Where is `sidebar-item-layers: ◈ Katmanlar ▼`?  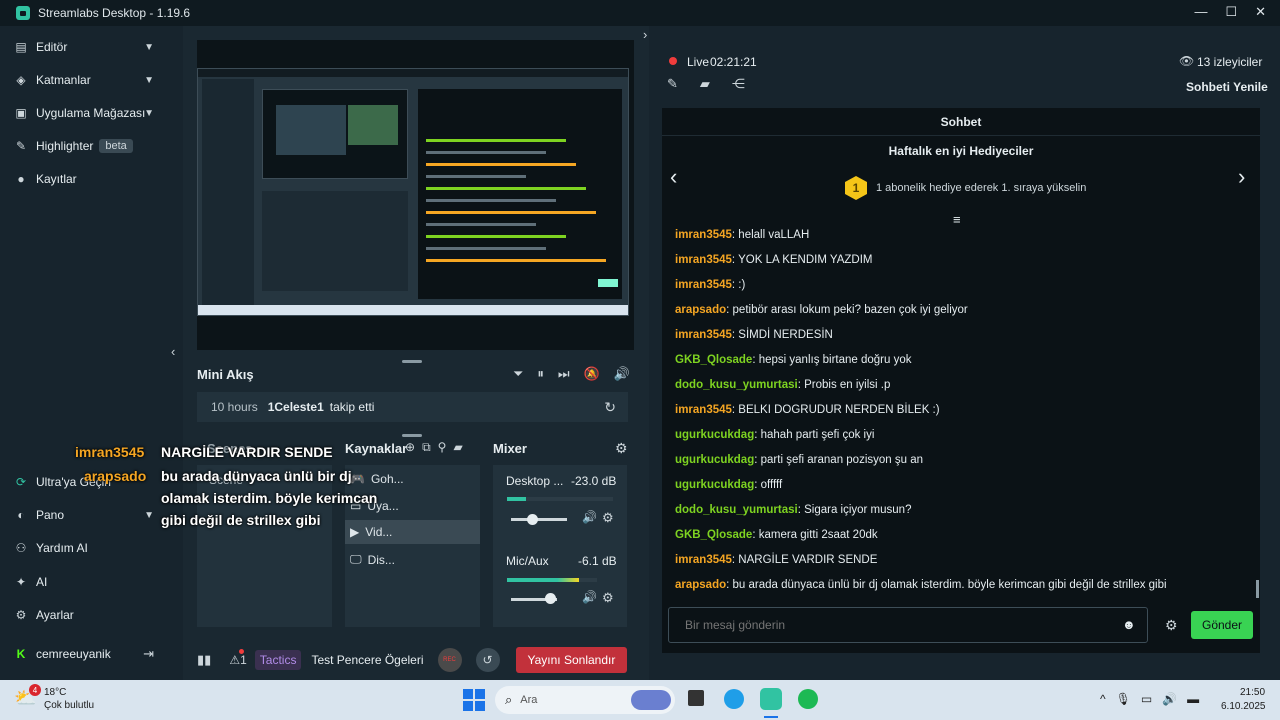
sidebar-item-layers: ◈ Katmanlar ▼ is located at coordinates (84, 80).